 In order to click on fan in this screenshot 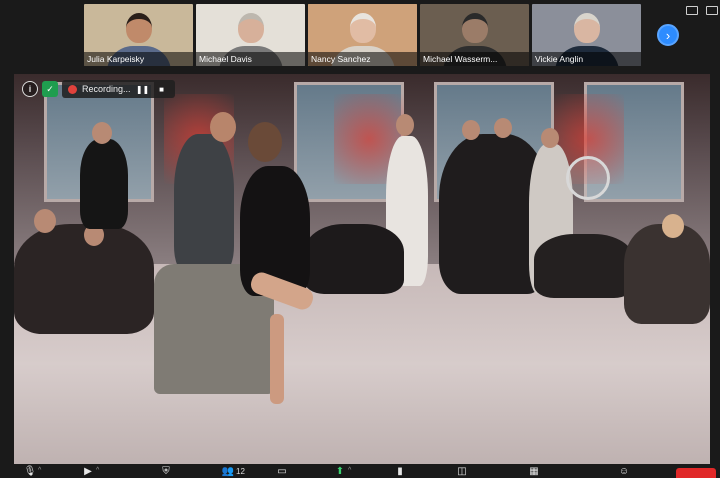, I will do `click(588, 178)`.